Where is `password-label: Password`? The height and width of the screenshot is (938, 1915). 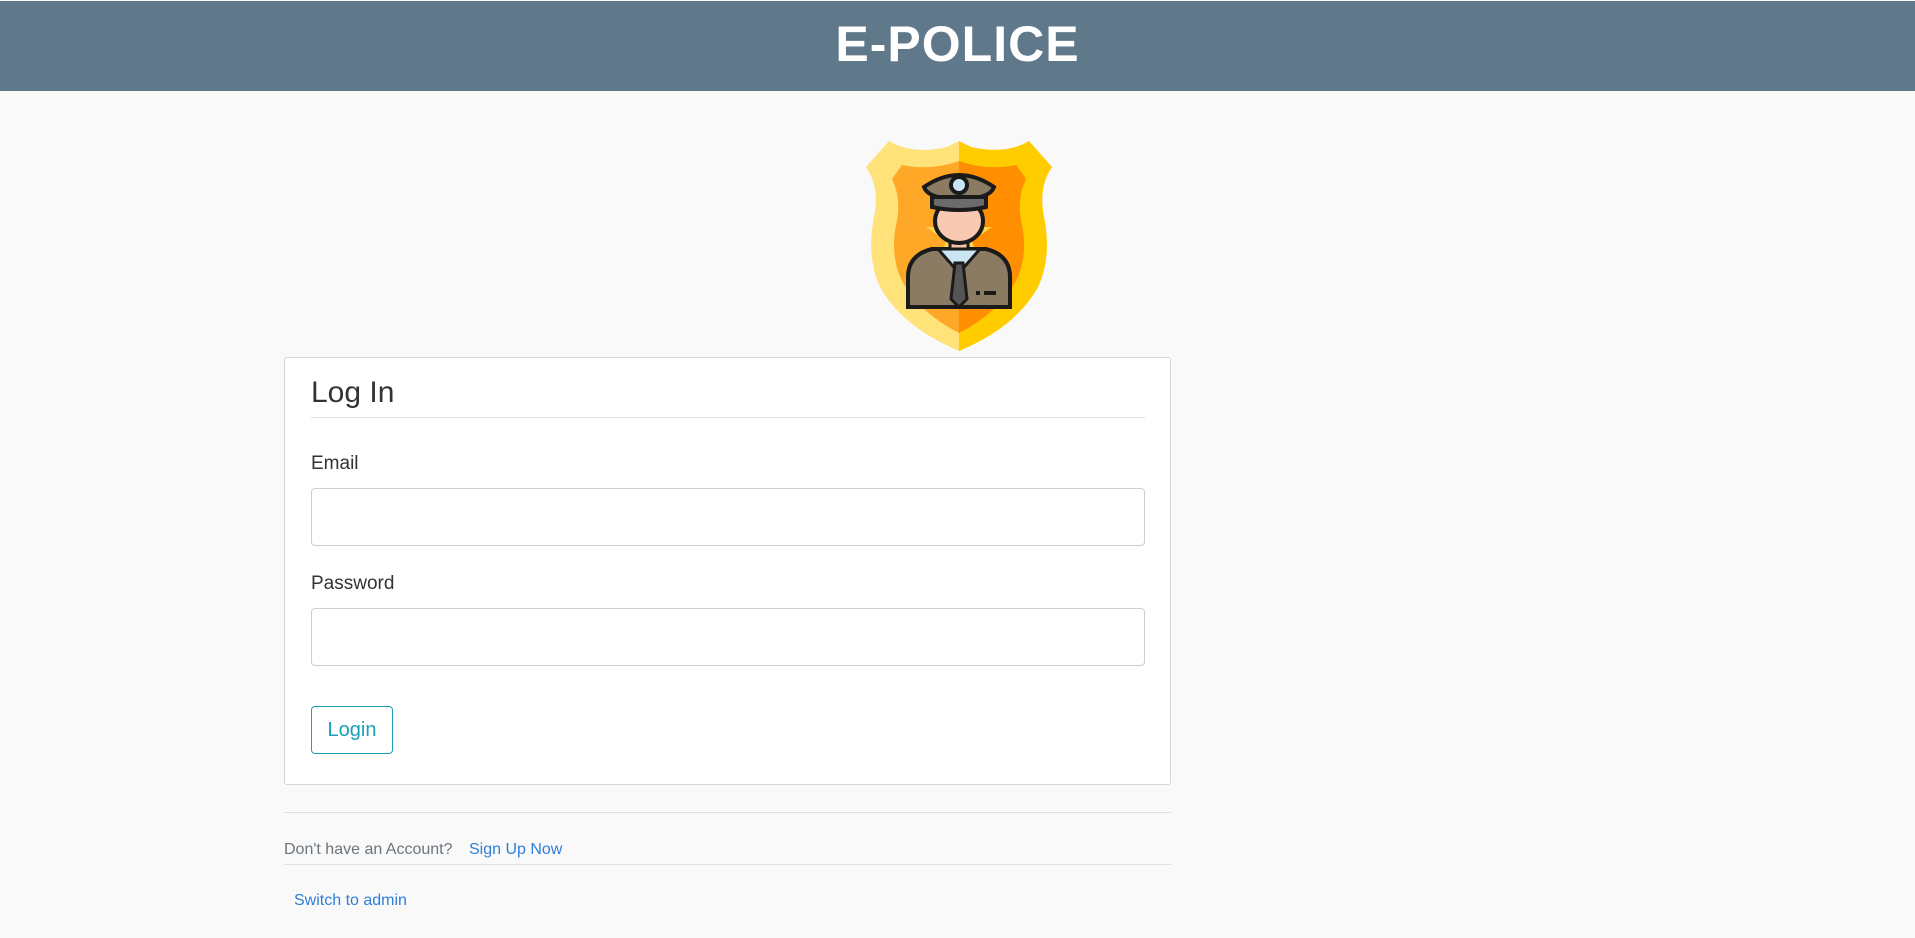
password-label: Password is located at coordinates (353, 583).